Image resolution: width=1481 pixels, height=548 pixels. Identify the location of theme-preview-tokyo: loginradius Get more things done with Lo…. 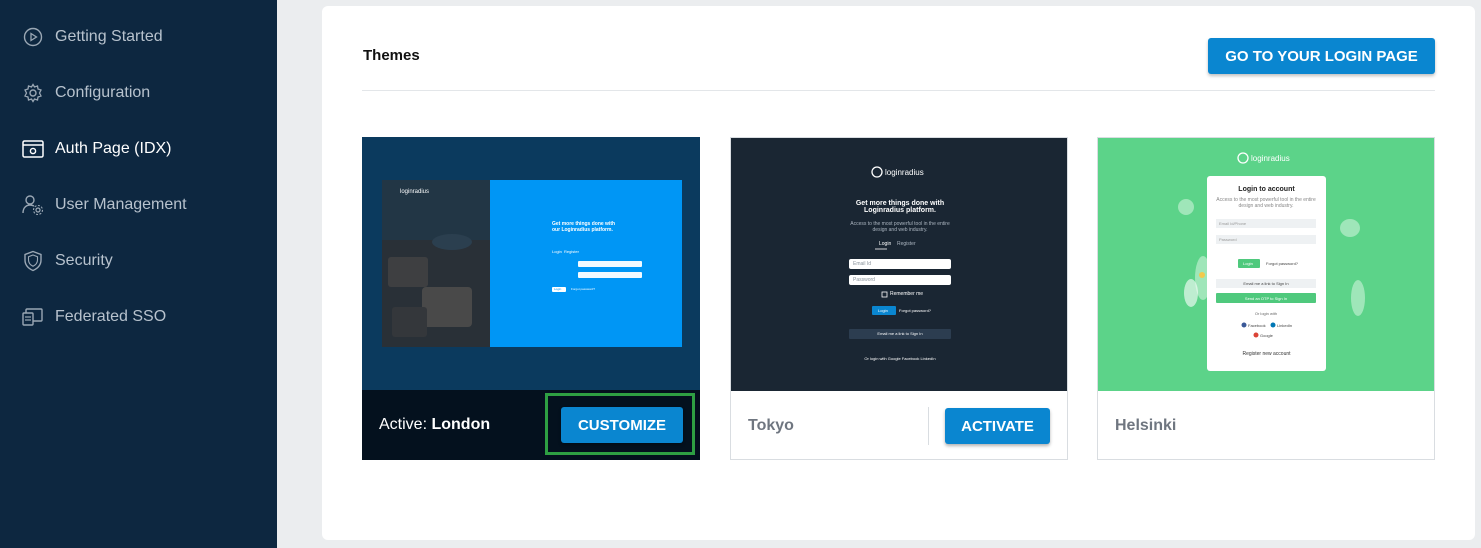
(899, 264).